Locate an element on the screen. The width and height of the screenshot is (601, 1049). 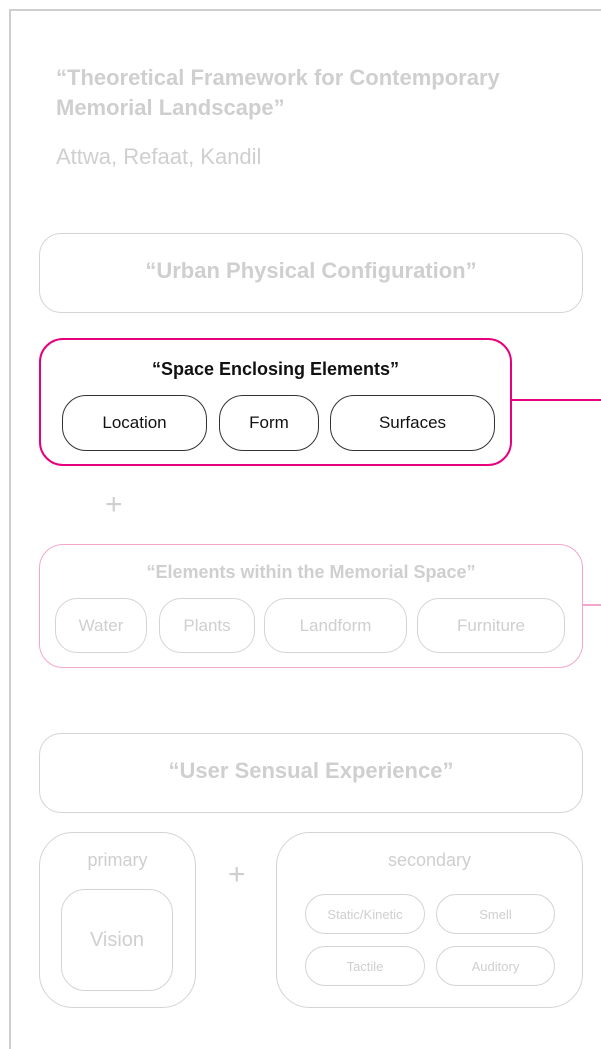
landform-pill: Landform is located at coordinates (335, 625).